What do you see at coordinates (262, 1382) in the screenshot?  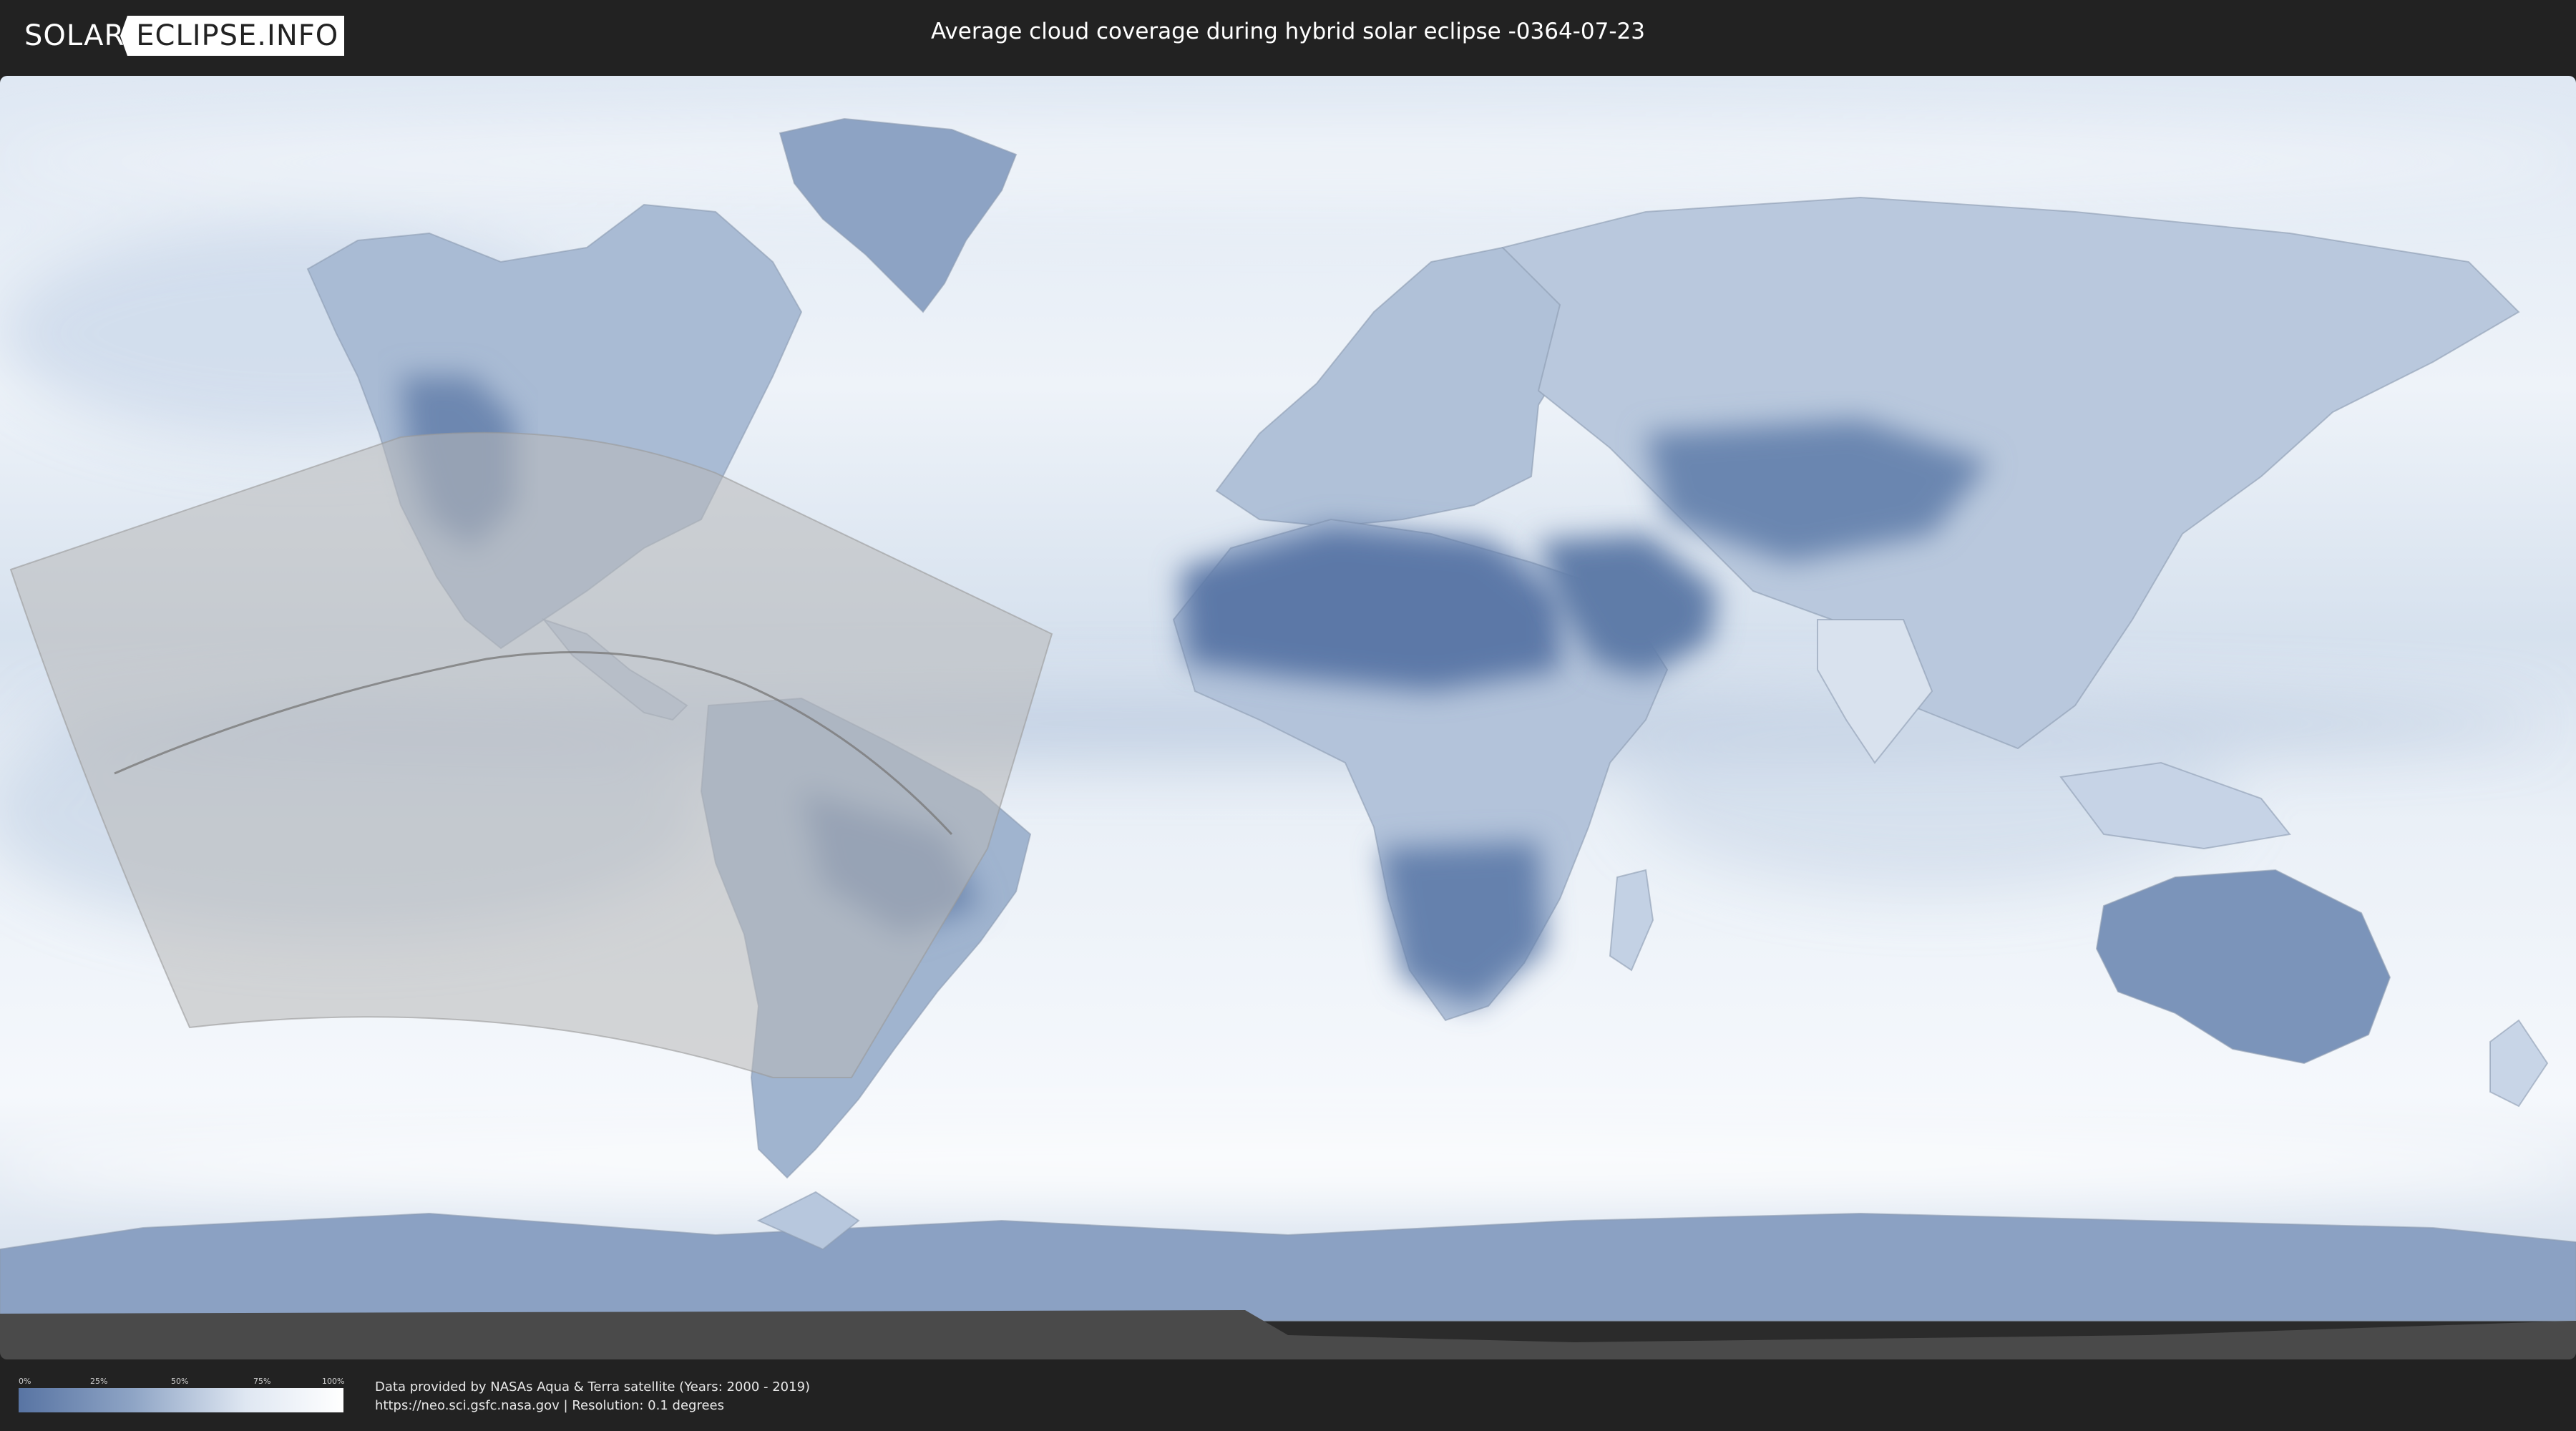 I see `legend-tick-75: 75%` at bounding box center [262, 1382].